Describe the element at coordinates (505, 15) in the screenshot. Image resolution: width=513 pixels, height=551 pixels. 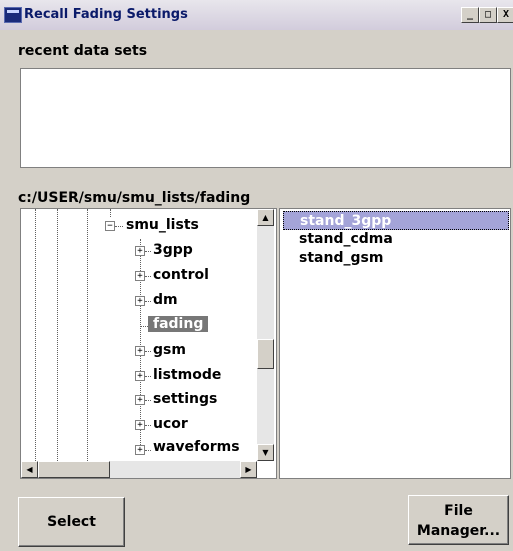
I see `close-button: X` at that location.